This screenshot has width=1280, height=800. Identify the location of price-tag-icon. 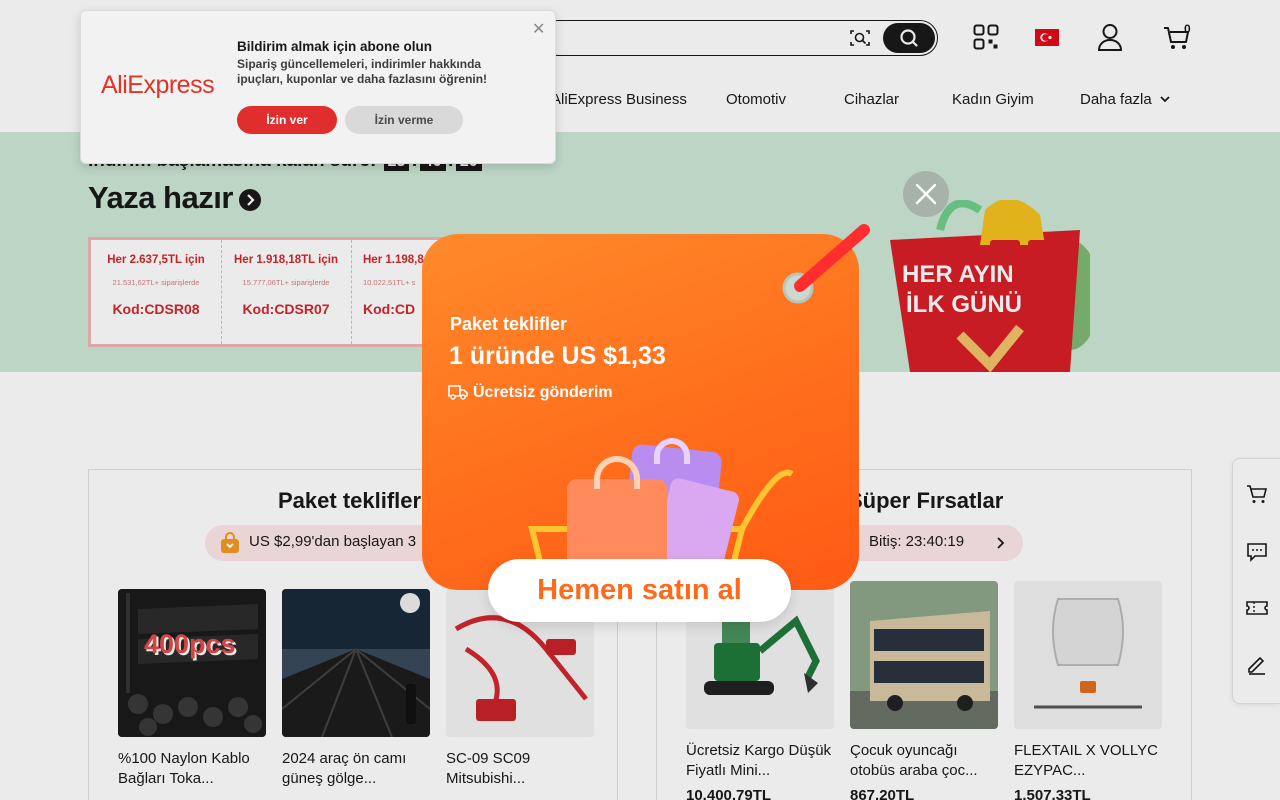
(826, 264).